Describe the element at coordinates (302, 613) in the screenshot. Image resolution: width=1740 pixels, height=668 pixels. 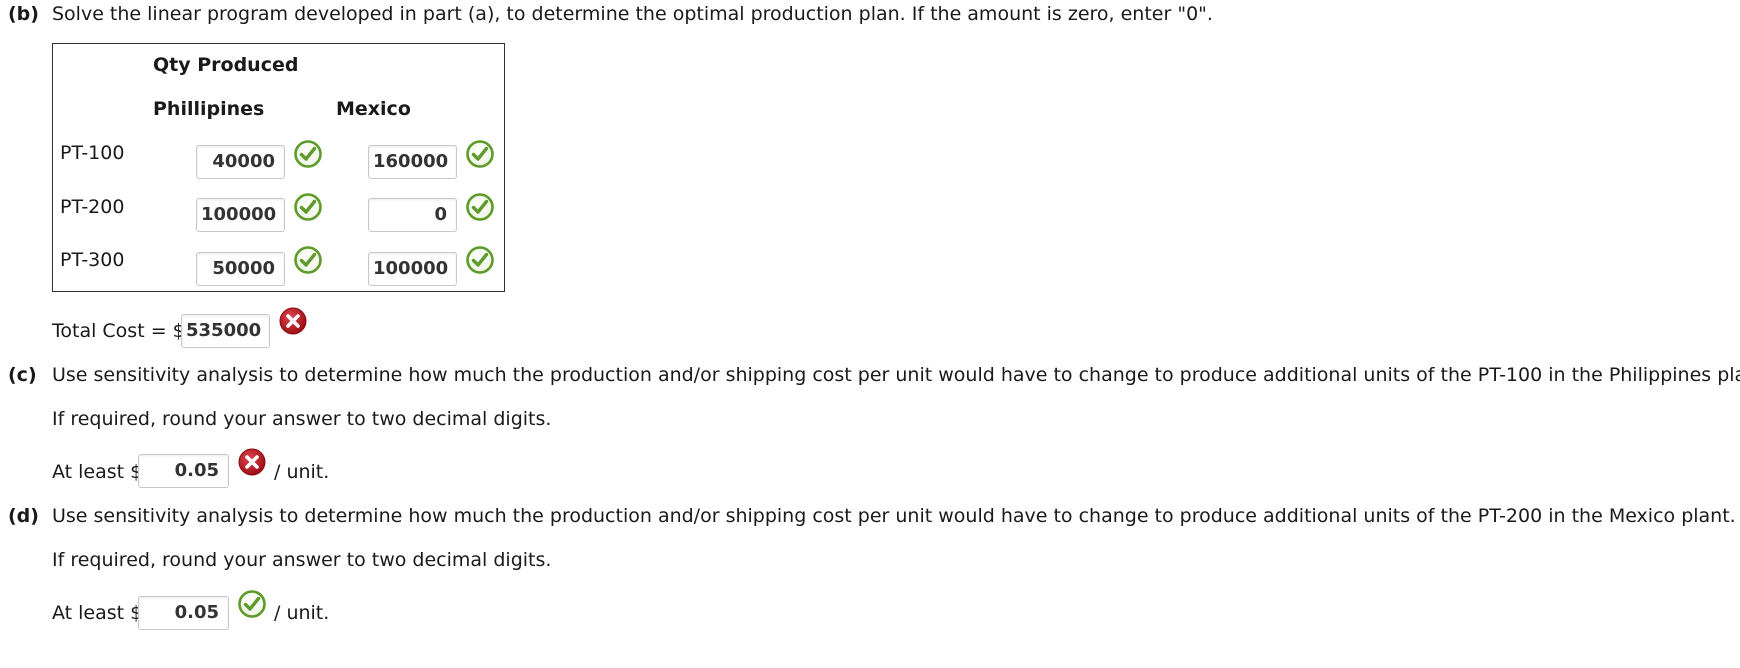
I see `part-d-suffix: / unit.` at that location.